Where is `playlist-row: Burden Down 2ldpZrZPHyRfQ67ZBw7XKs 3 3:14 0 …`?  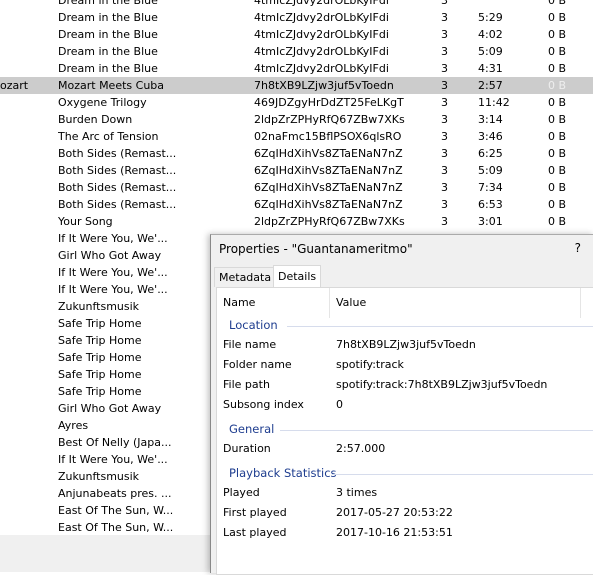
playlist-row: Burden Down 2ldpZrZPHyRfQ67ZBw7XKs 3 3:14 0 … is located at coordinates (296, 119).